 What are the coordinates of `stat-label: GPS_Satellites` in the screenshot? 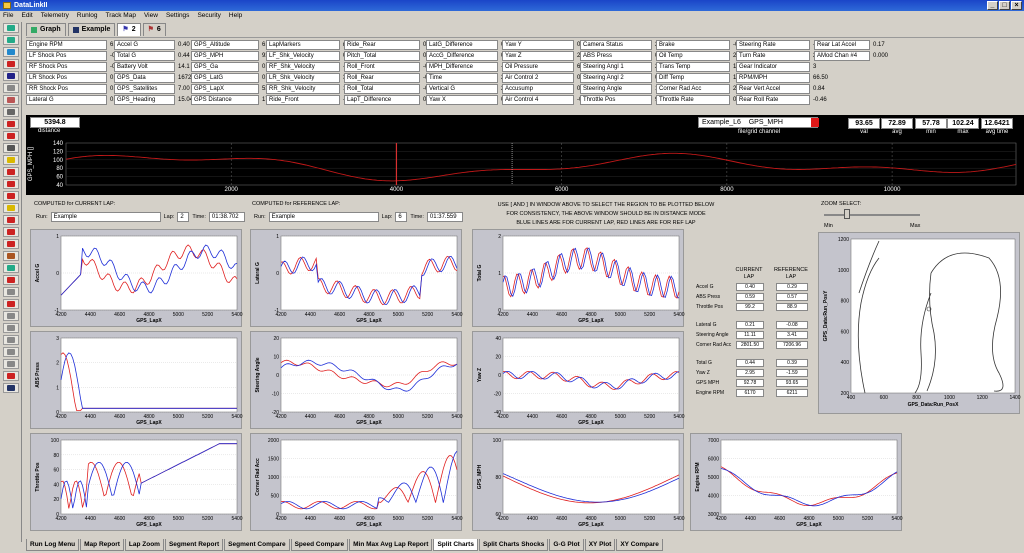 It's located at (144, 88).